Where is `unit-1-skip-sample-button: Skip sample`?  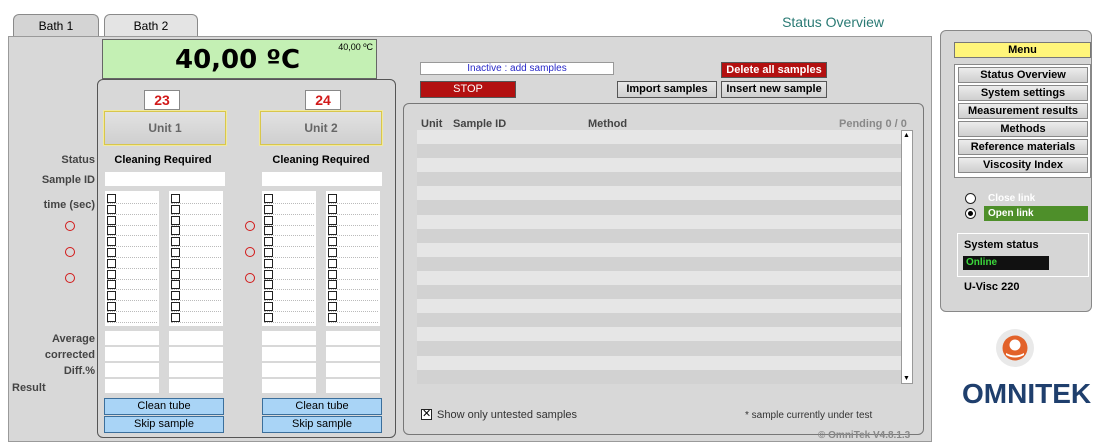
unit-1-skip-sample-button: Skip sample is located at coordinates (164, 424).